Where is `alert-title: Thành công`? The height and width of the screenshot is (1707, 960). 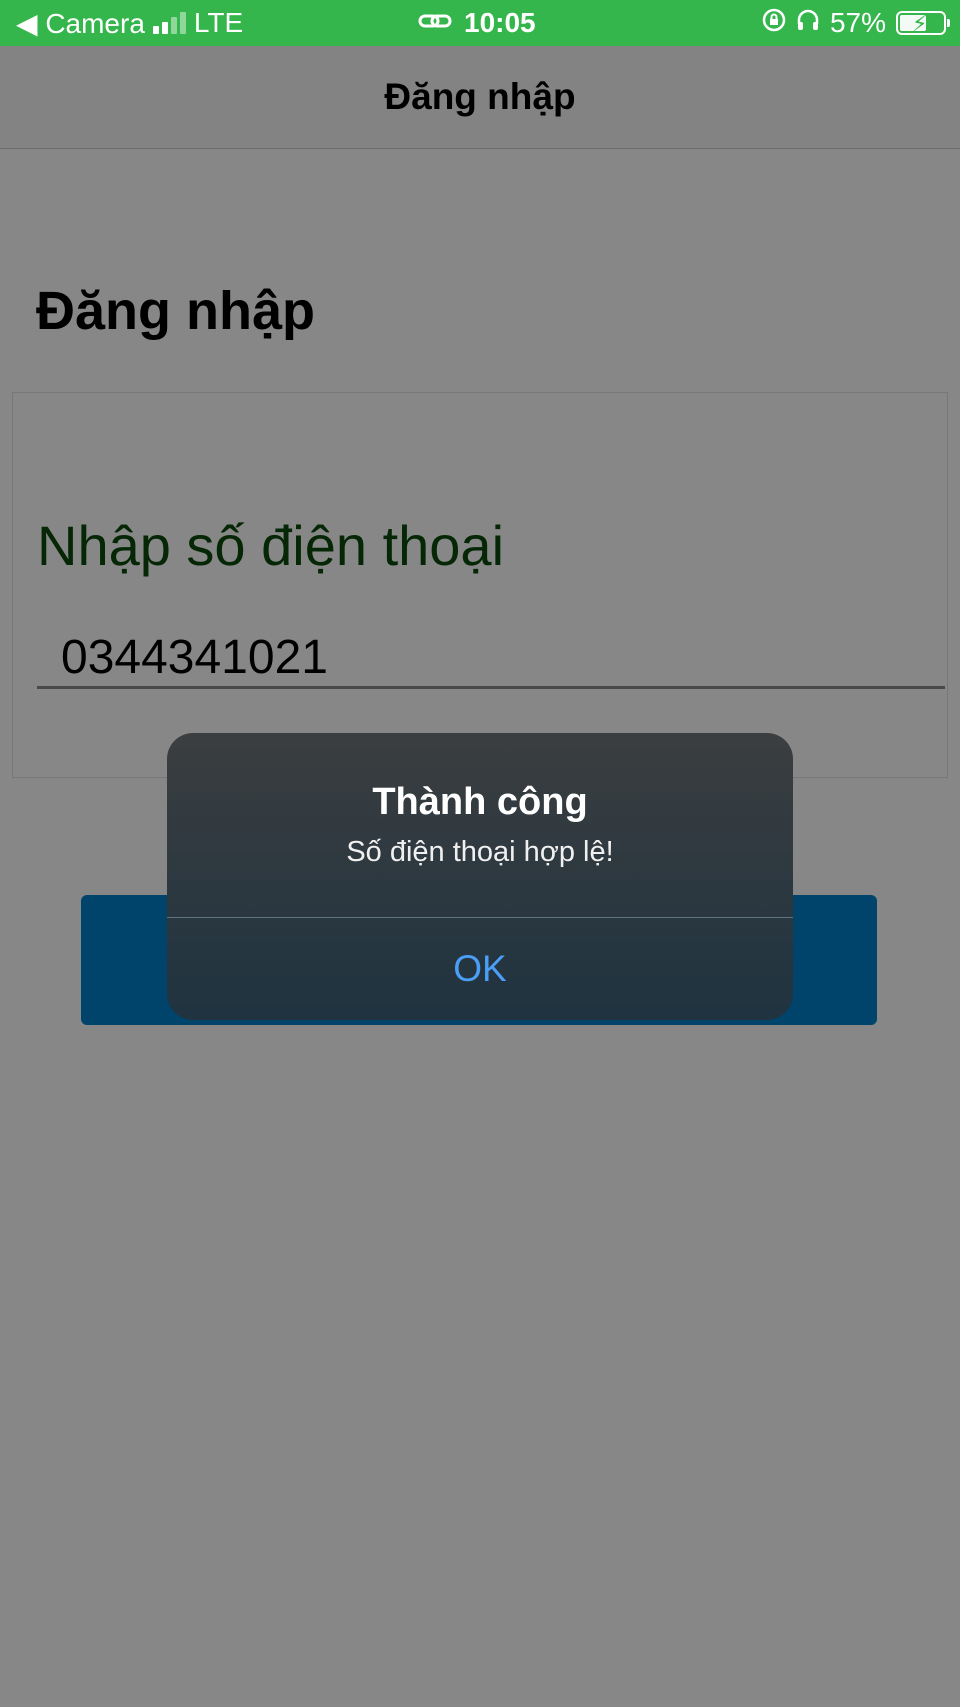 alert-title: Thành công is located at coordinates (480, 802).